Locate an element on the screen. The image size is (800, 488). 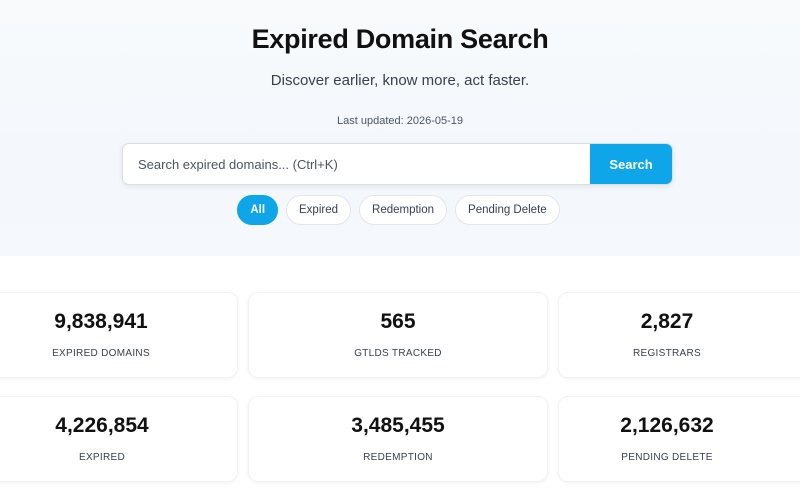
stat-label: REDEMPTION is located at coordinates (398, 457).